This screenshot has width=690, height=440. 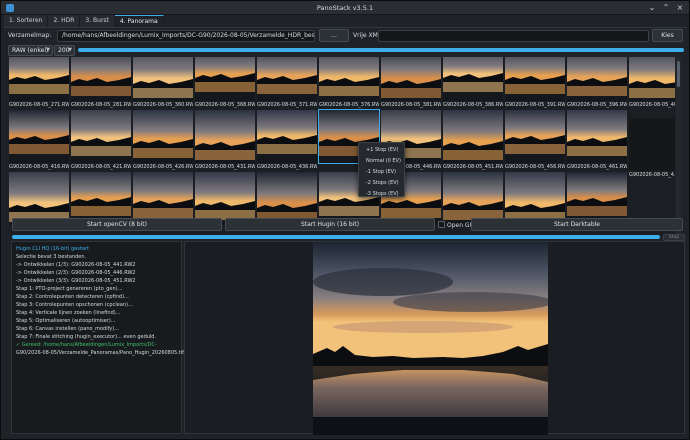 I want to click on tab-burst: 3. Burst, so click(x=97, y=21).